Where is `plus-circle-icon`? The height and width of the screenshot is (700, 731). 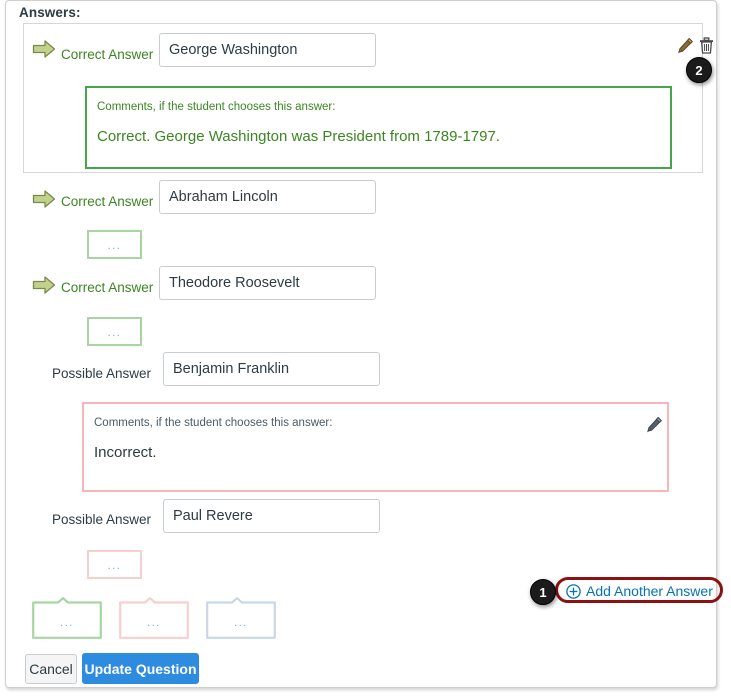
plus-circle-icon is located at coordinates (573, 591).